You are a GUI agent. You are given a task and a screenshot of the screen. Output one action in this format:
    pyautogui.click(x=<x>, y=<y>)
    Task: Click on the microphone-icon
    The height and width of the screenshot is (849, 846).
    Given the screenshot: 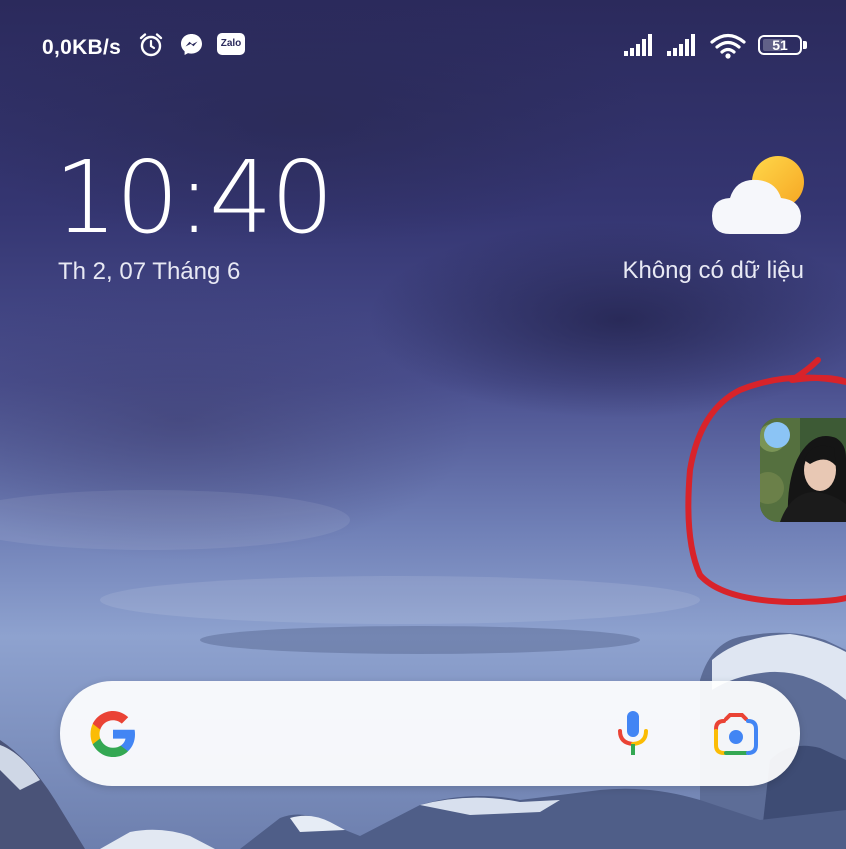 What is the action you would take?
    pyautogui.click(x=633, y=734)
    